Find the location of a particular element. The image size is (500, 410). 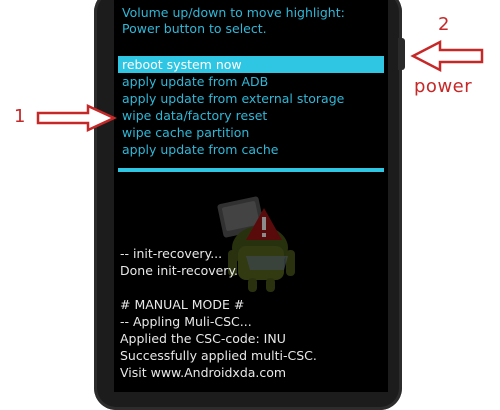

annotation-label-power: power is located at coordinates (443, 86).